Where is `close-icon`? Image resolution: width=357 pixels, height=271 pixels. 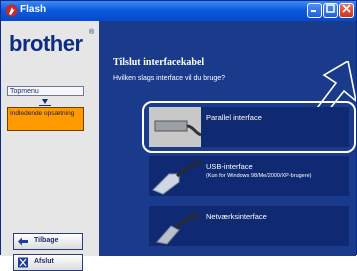 close-icon is located at coordinates (346, 8).